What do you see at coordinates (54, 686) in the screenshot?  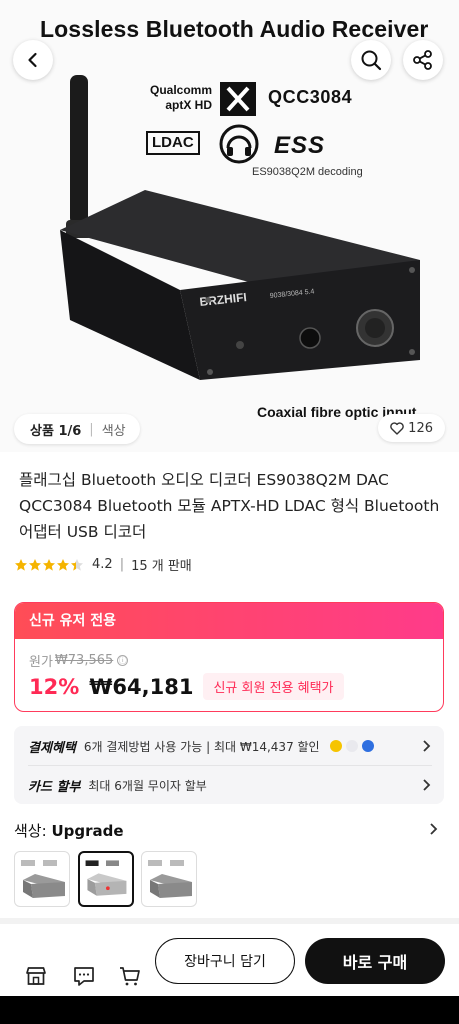 I see `discount-rate: 12%` at bounding box center [54, 686].